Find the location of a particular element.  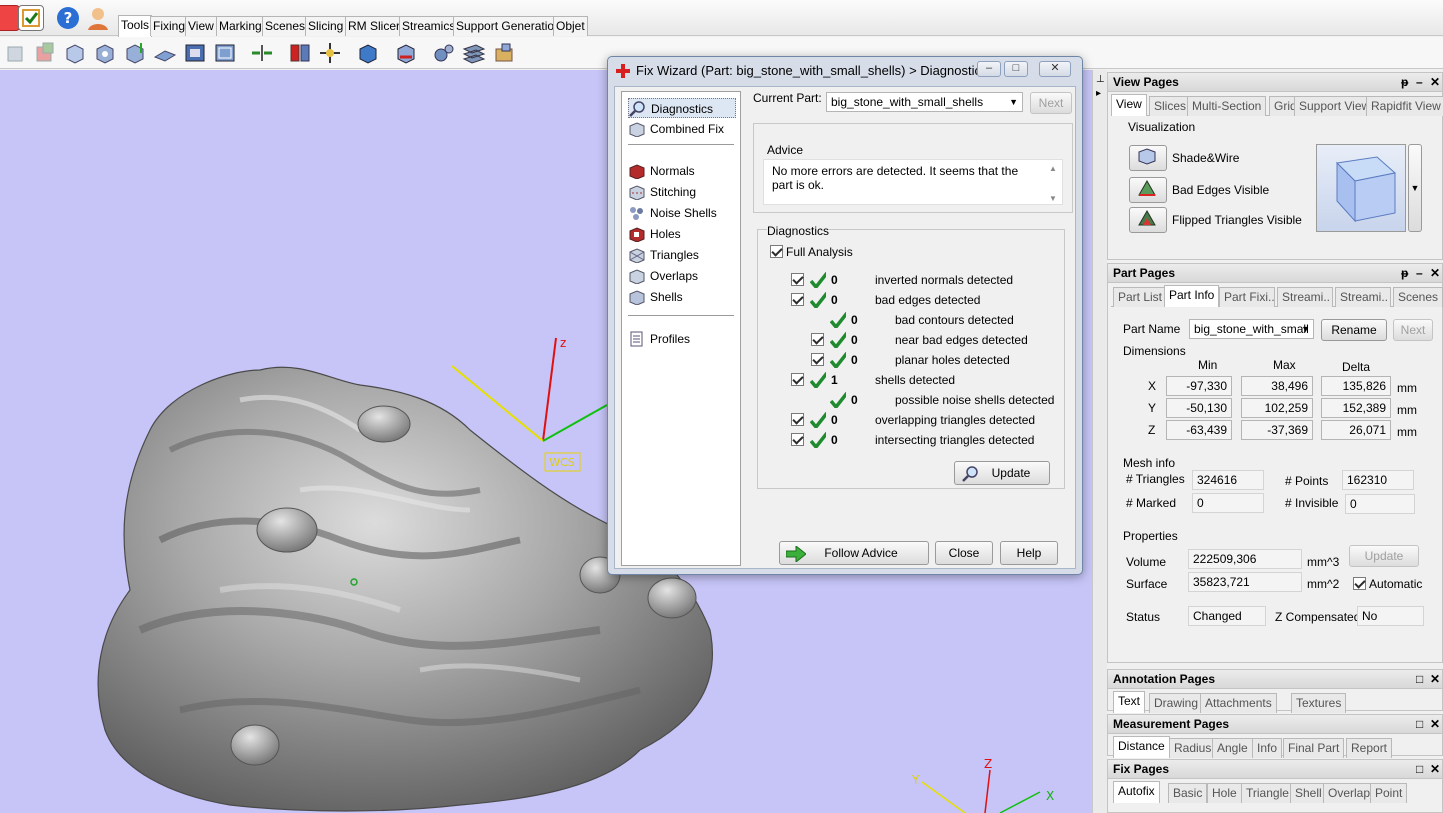

minimize-button: – is located at coordinates (989, 69).